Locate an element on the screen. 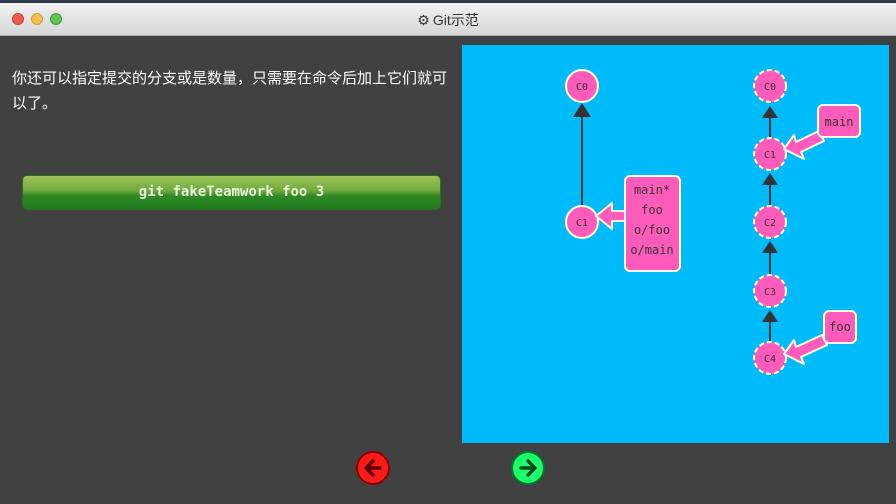  branch-name-o-foo: o/foo is located at coordinates (652, 230).